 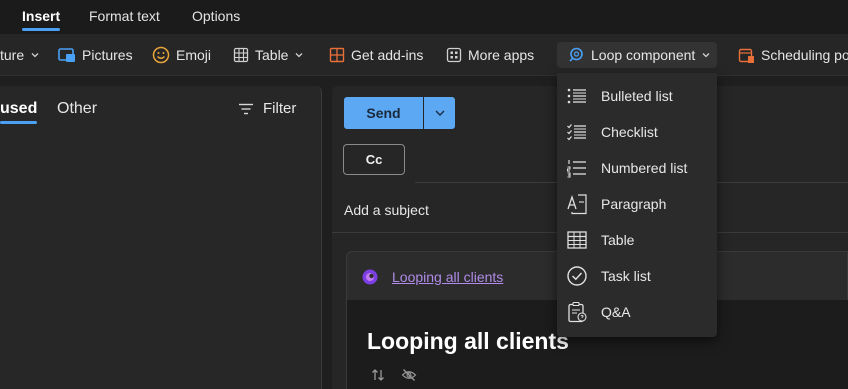 I want to click on task-list-icon, so click(x=577, y=276).